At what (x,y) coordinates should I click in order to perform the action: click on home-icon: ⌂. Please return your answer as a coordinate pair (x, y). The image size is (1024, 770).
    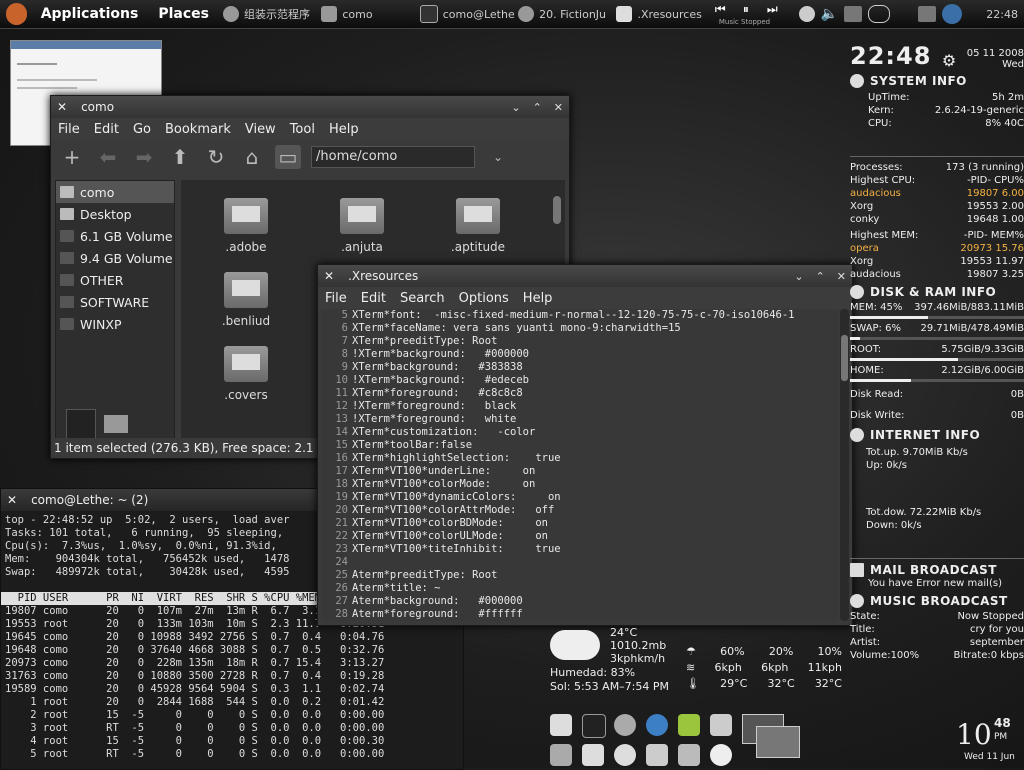
    Looking at the image, I should click on (252, 157).